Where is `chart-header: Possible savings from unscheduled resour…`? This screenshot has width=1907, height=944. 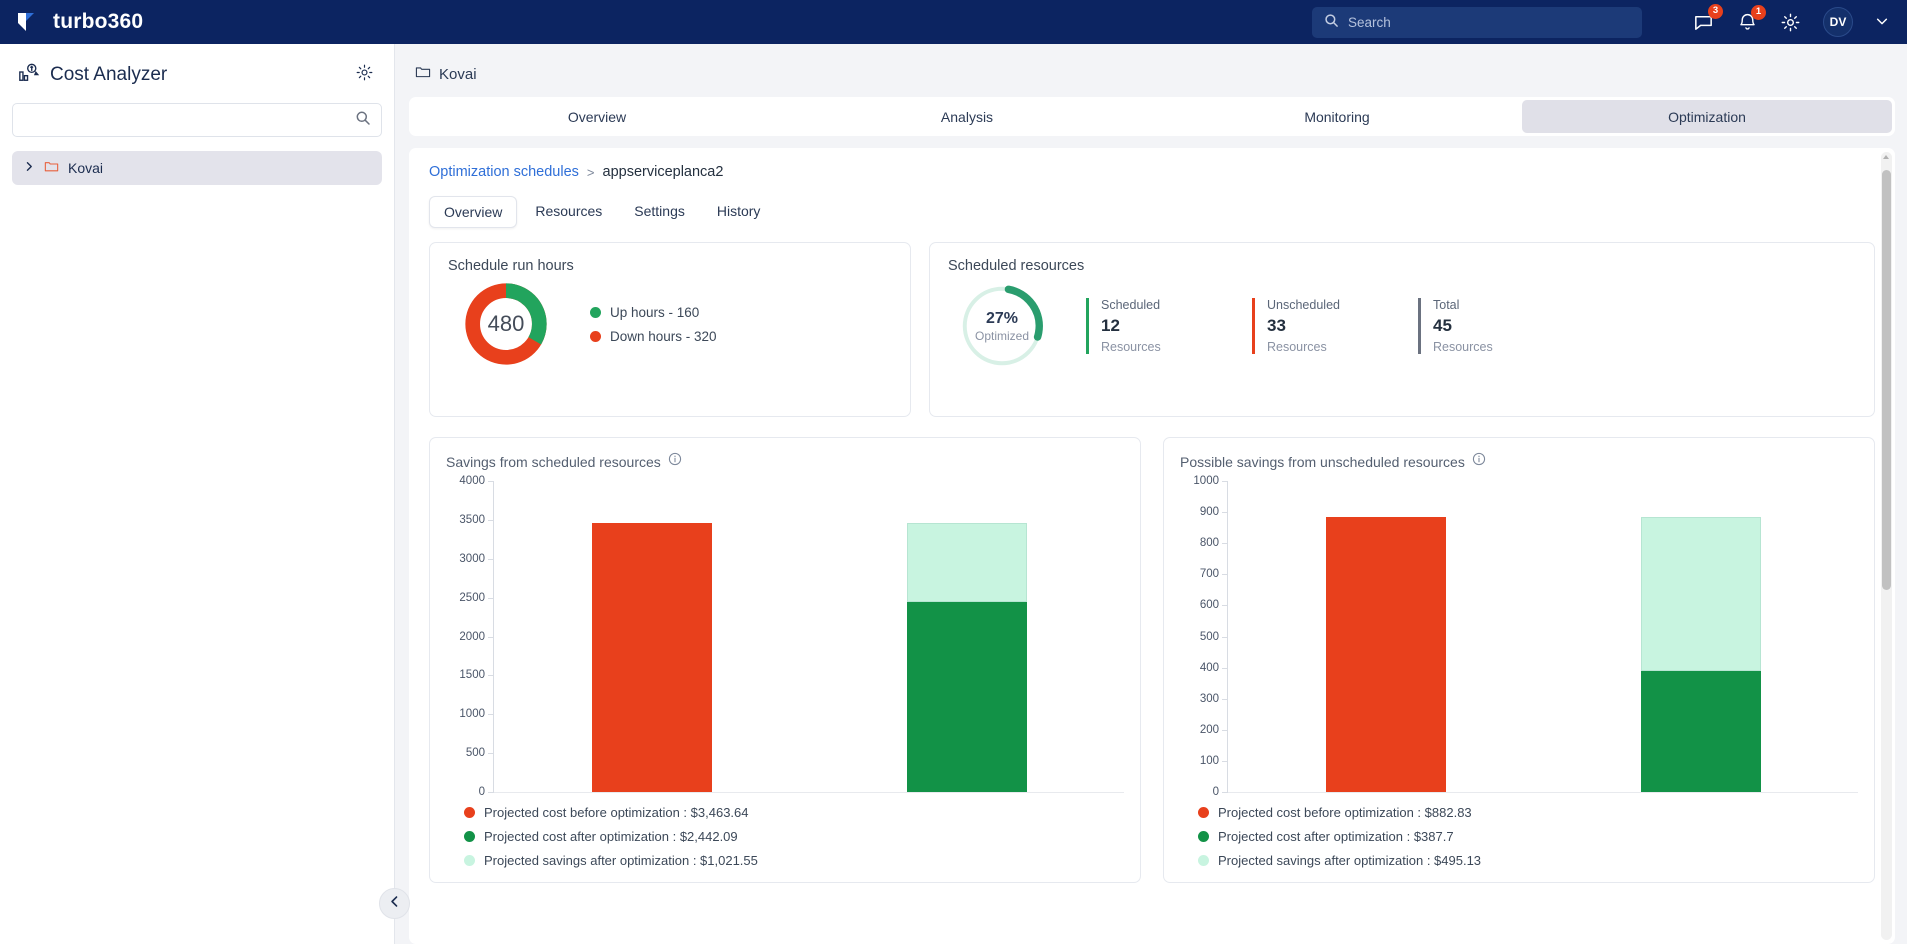 chart-header: Possible savings from unscheduled resour… is located at coordinates (1519, 461).